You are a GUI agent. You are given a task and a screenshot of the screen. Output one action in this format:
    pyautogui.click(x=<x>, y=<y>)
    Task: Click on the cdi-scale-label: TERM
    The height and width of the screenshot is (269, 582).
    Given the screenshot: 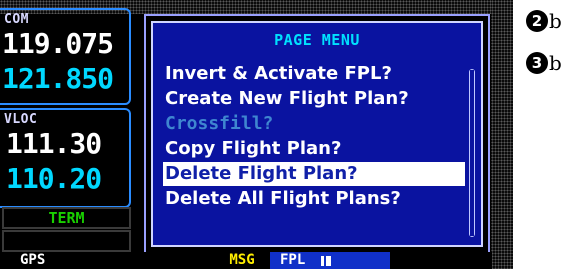 What is the action you would take?
    pyautogui.click(x=66, y=218)
    